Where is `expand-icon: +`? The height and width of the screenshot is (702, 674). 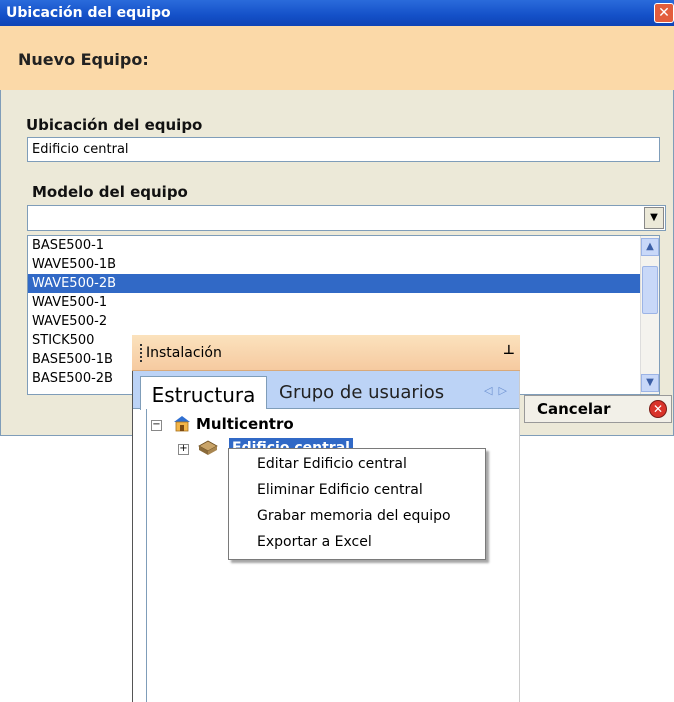 expand-icon: + is located at coordinates (183, 449).